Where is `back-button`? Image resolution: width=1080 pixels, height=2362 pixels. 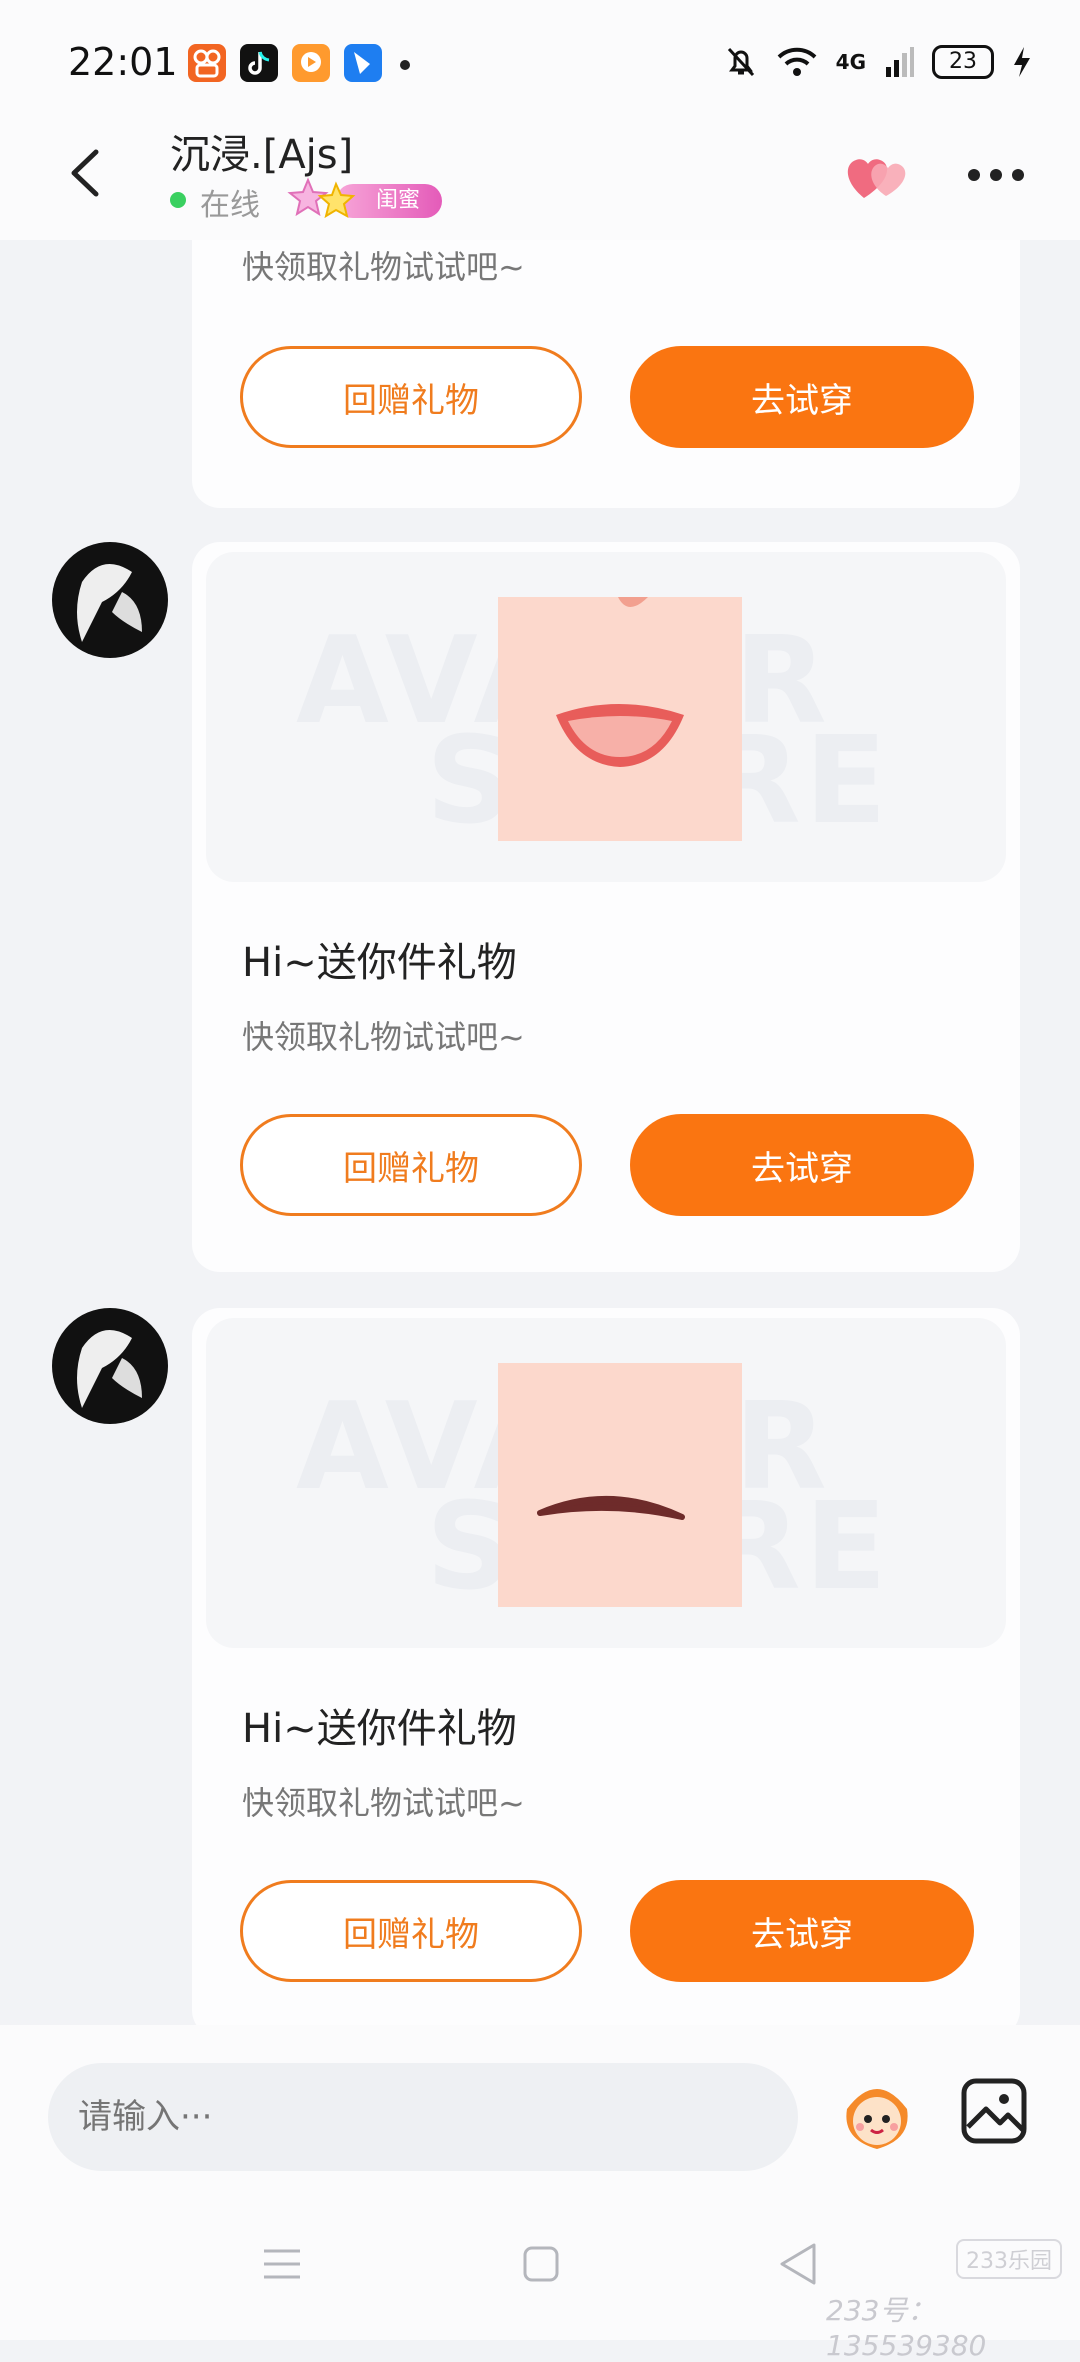
back-button is located at coordinates (90, 173).